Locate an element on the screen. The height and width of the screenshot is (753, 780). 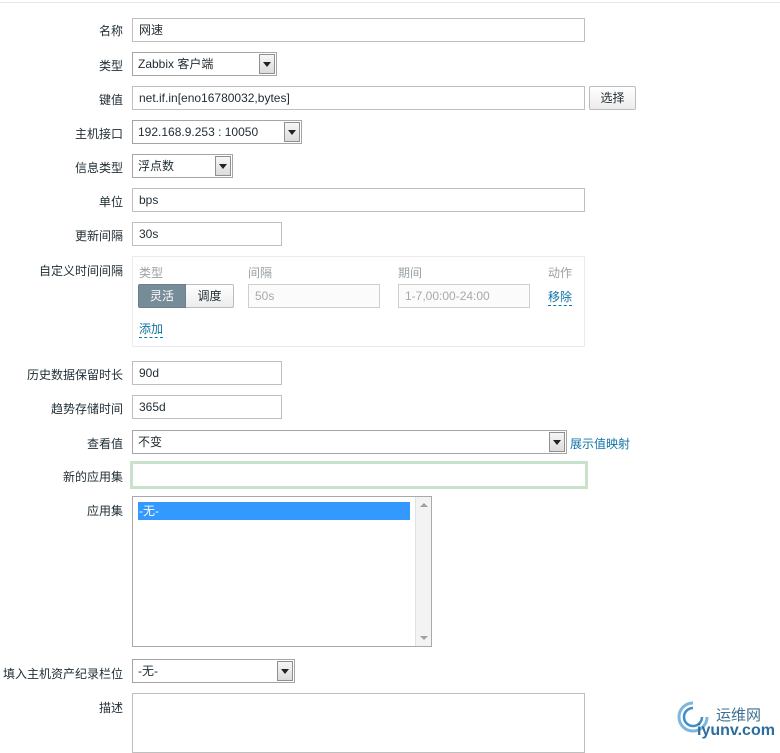
inventory-label: 填入主机资产纪录栏位 is located at coordinates (62, 674).